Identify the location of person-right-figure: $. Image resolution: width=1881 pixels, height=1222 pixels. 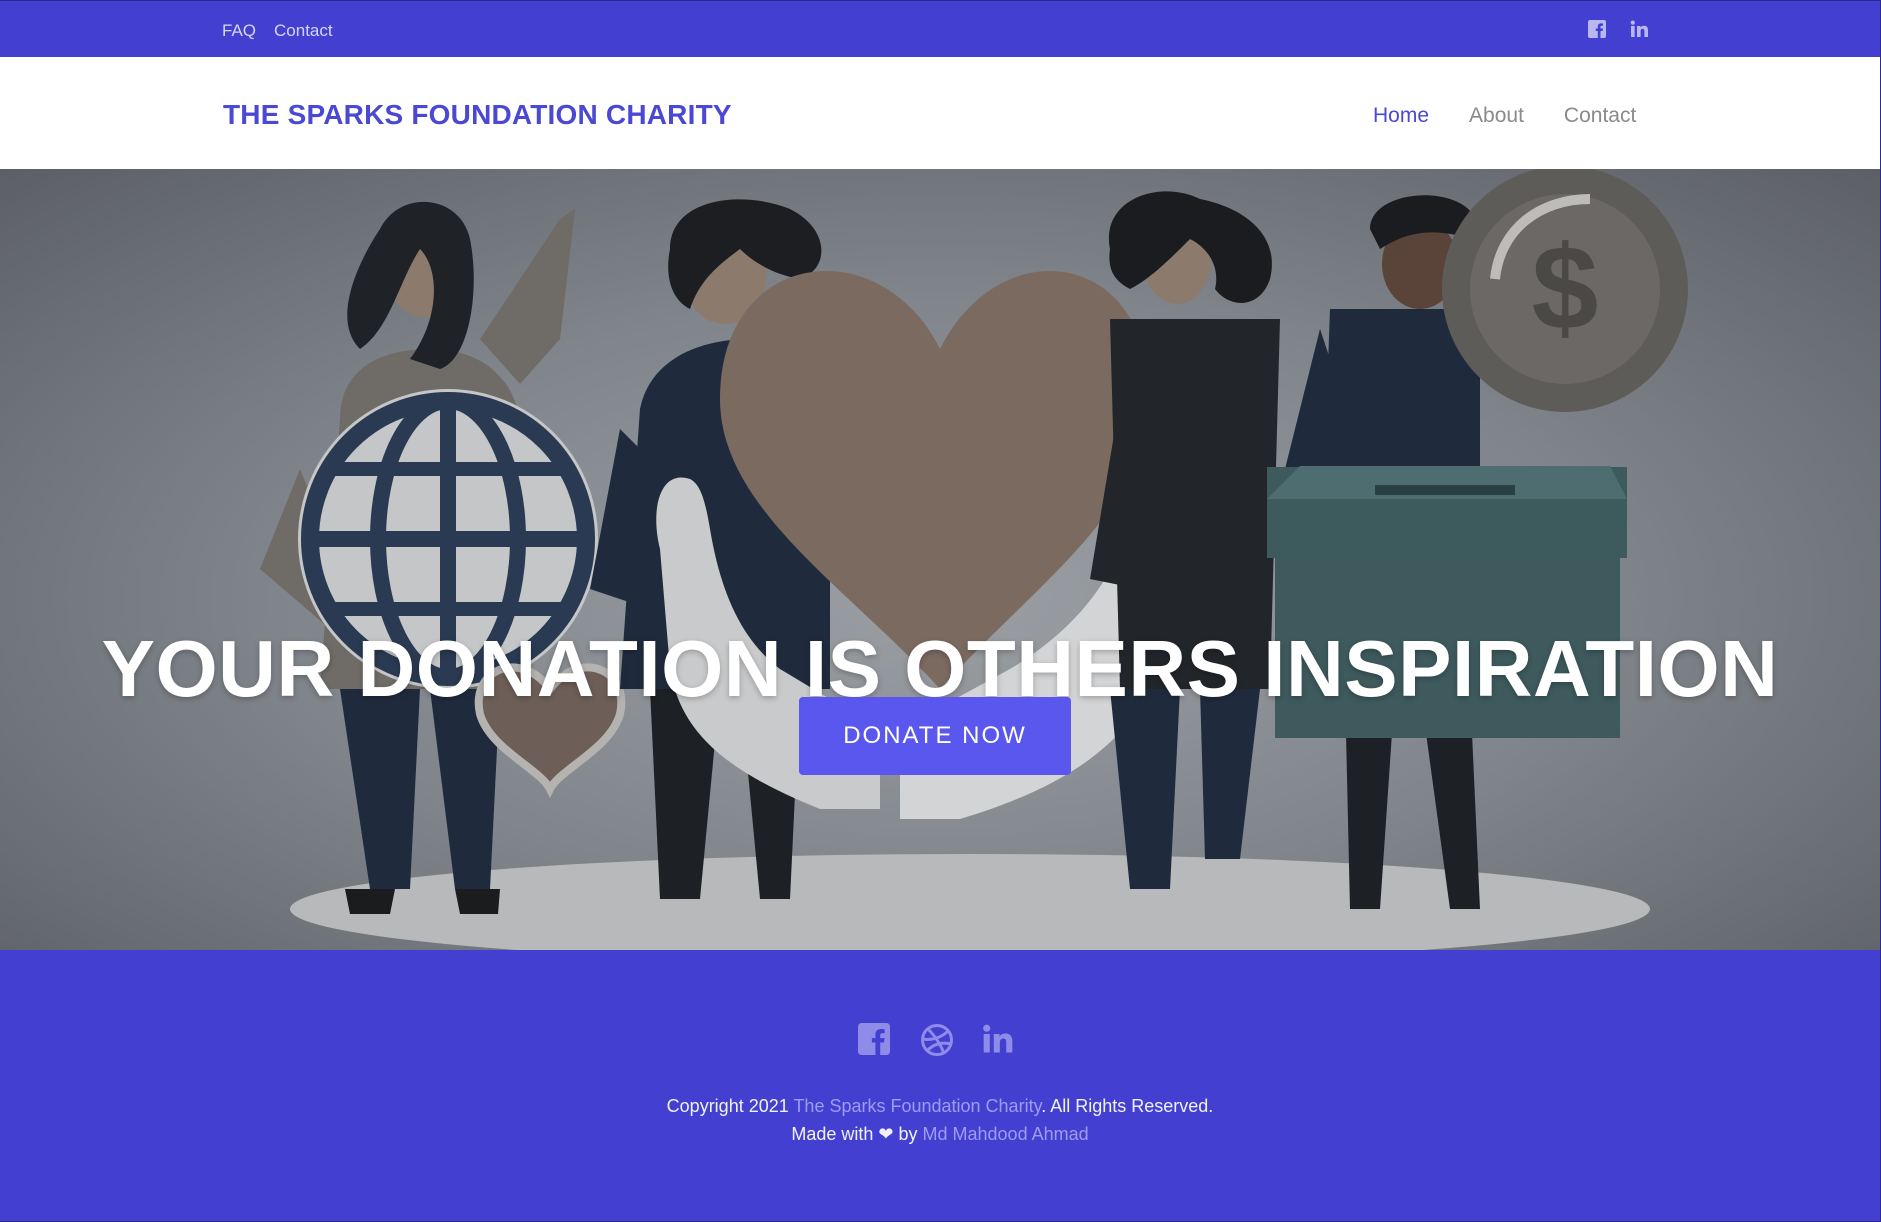
(1477, 539).